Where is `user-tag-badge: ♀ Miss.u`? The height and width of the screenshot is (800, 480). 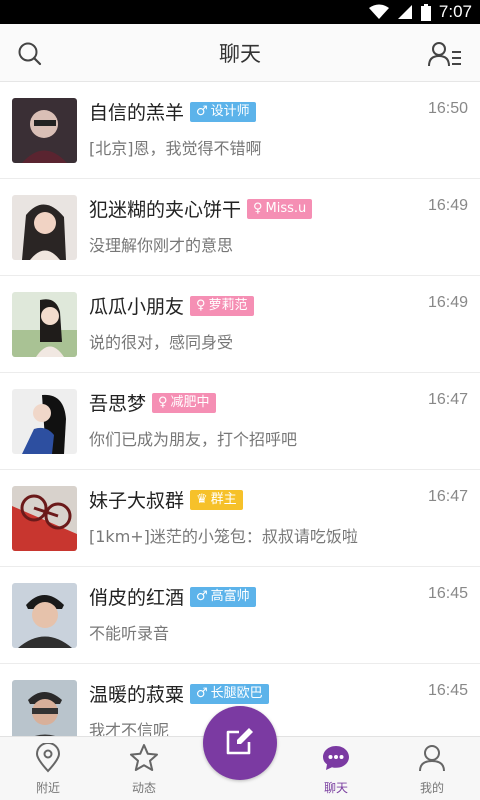 user-tag-badge: ♀ Miss.u is located at coordinates (280, 208).